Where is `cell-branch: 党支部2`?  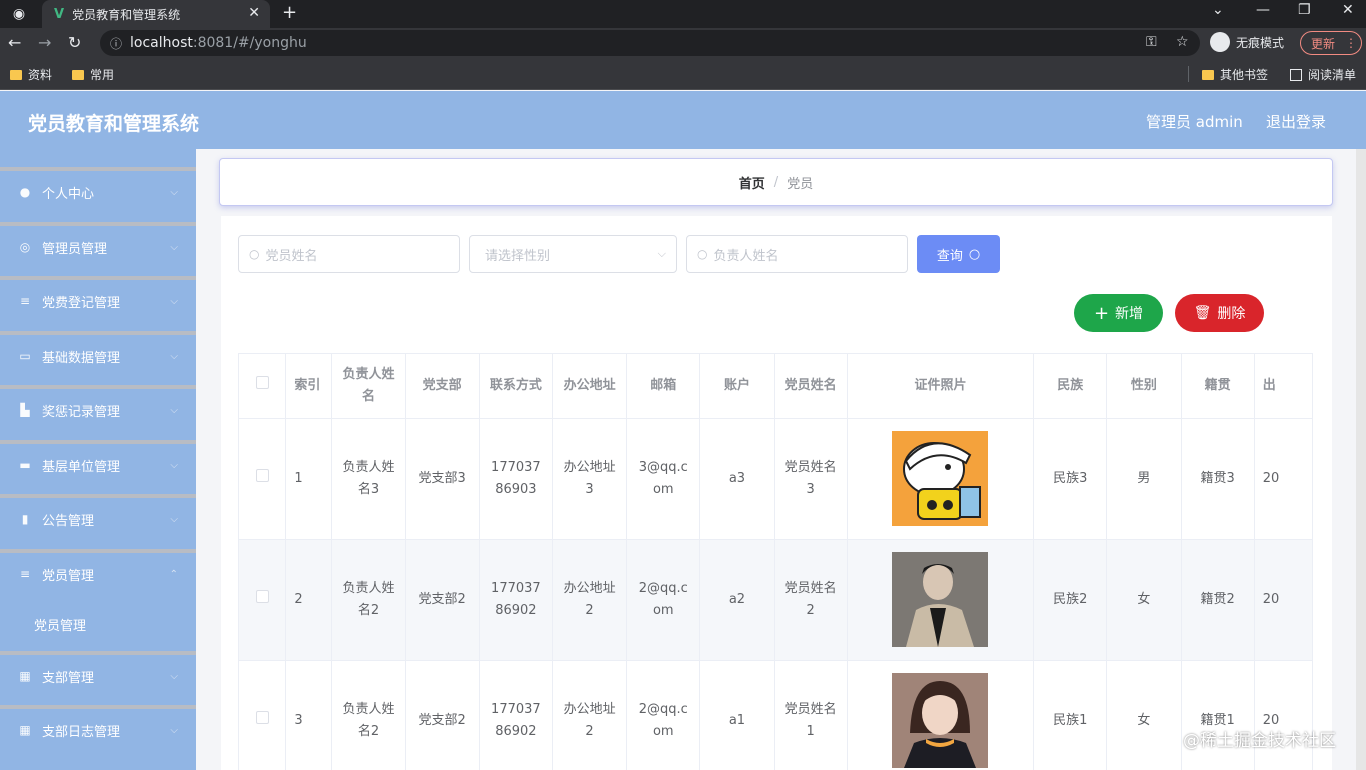
cell-branch: 党支部2 is located at coordinates (442, 715).